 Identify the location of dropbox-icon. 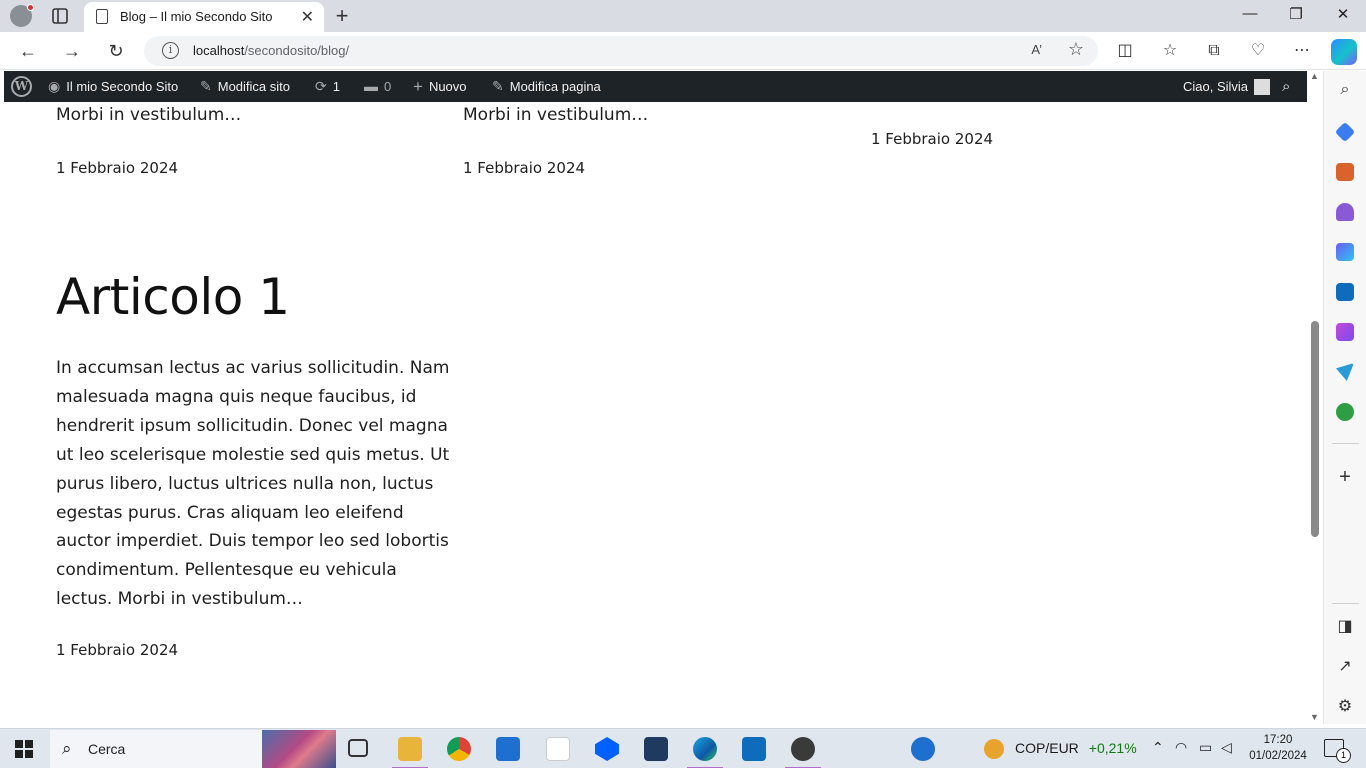
(607, 749).